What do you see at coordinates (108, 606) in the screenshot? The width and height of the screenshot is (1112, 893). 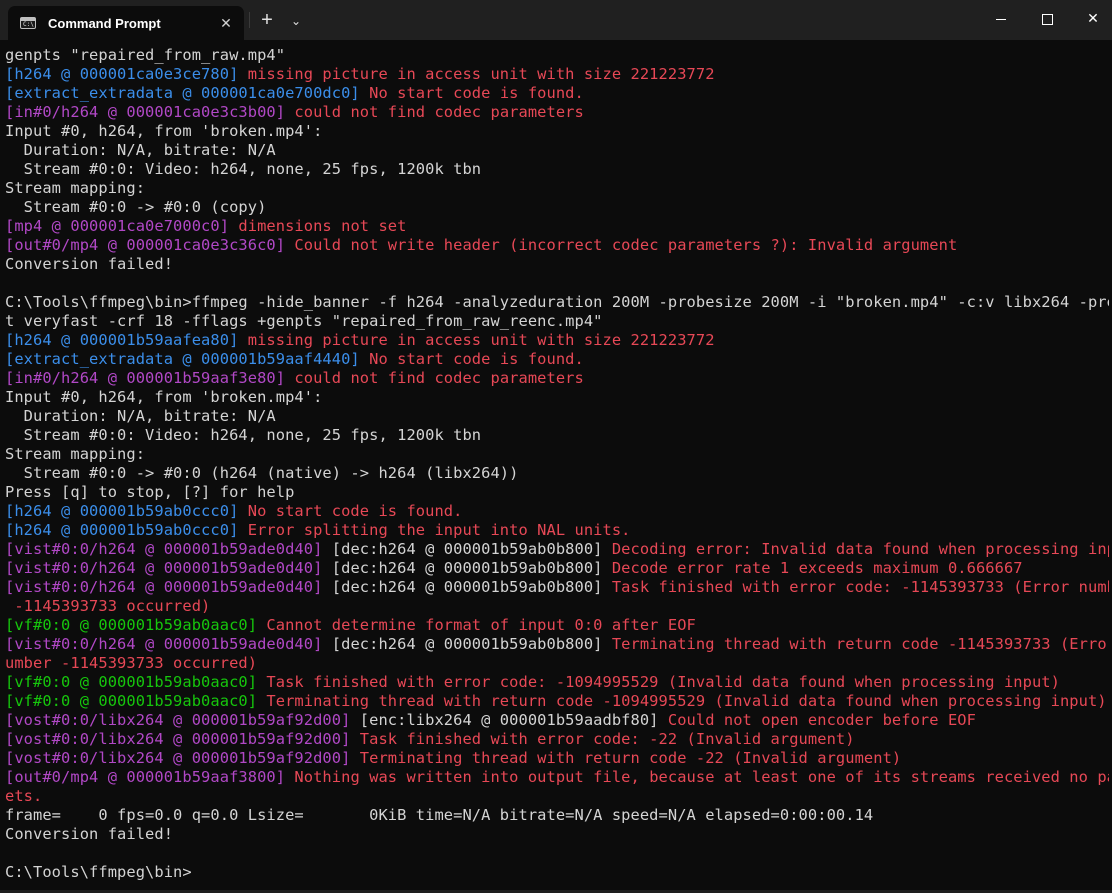 I see `console-text: -1145393733 occurred)` at bounding box center [108, 606].